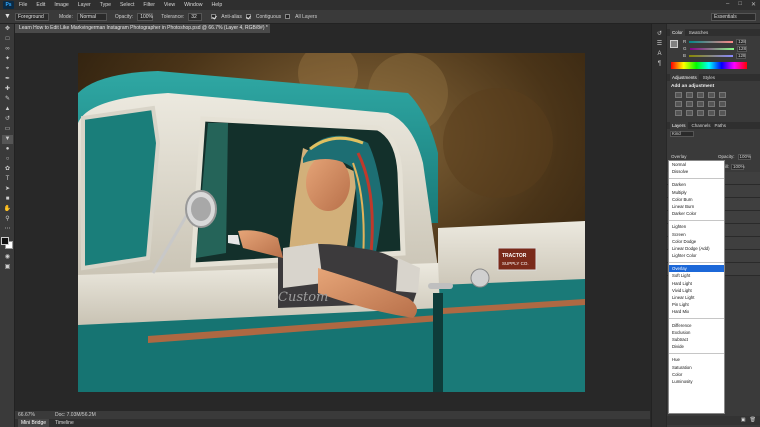 Image resolution: width=760 pixels, height=427 pixels. Describe the element at coordinates (711, 48) in the screenshot. I see `g-slider` at that location.